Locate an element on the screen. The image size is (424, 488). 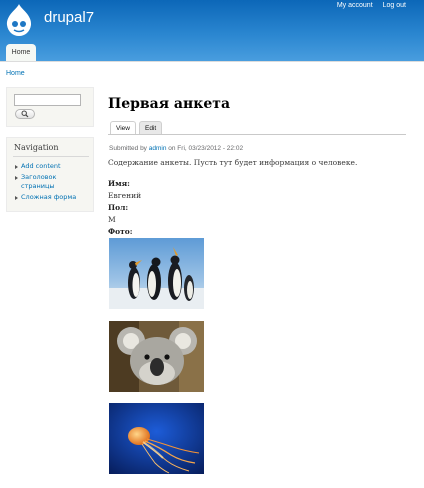
node-tabs: View Edit is located at coordinates (136, 127).